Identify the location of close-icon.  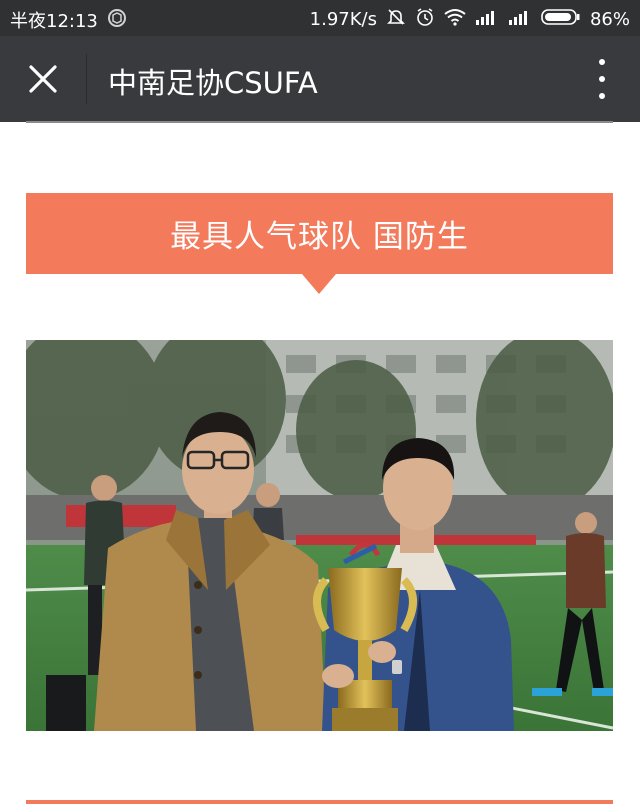
(43, 79).